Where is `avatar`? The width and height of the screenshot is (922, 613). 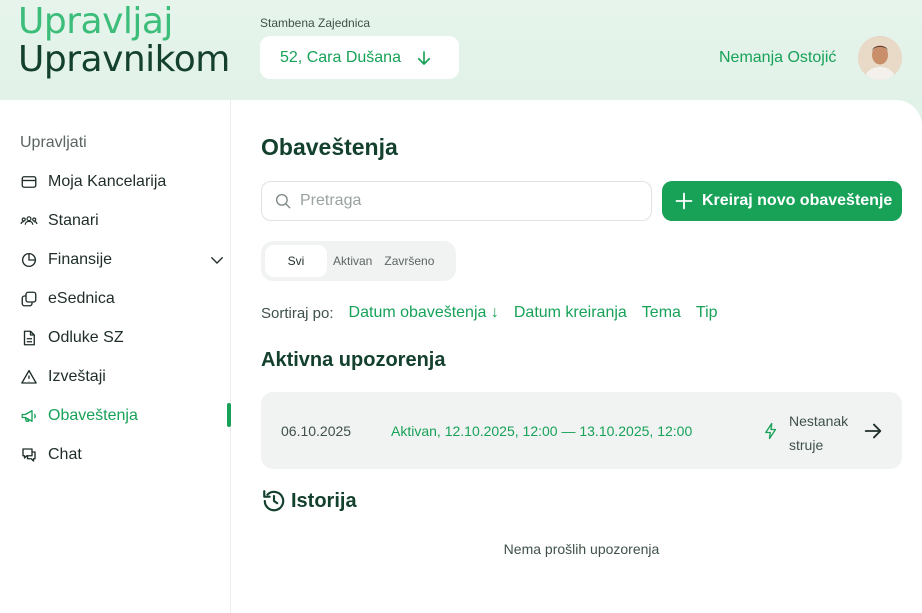
avatar is located at coordinates (880, 58).